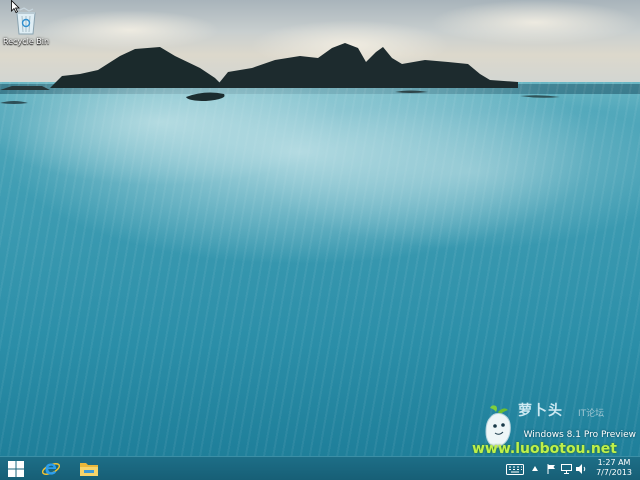  What do you see at coordinates (540, 411) in the screenshot?
I see `watermark-brand: 萝卜头` at bounding box center [540, 411].